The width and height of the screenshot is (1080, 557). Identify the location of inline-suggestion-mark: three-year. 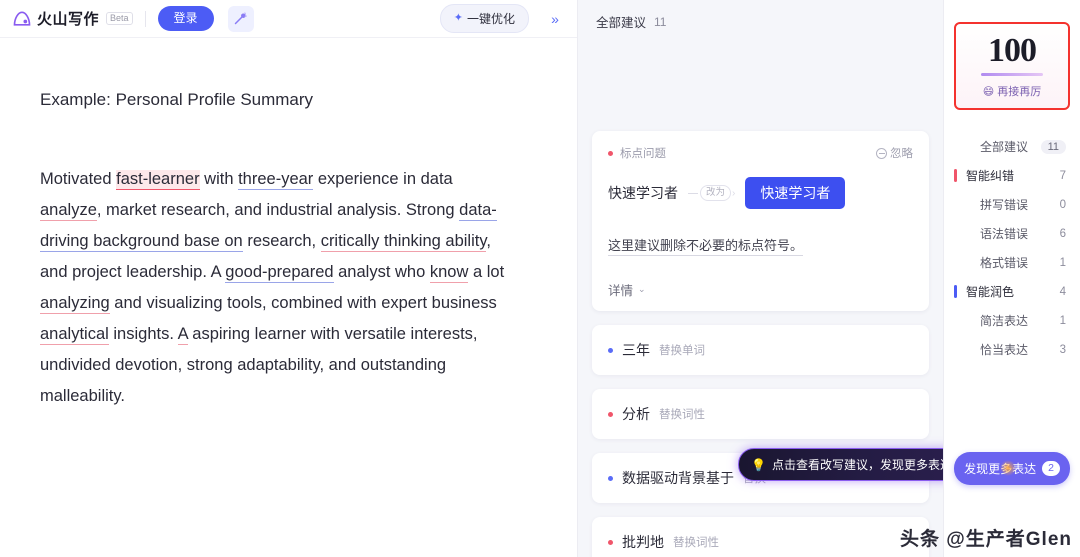
(276, 180).